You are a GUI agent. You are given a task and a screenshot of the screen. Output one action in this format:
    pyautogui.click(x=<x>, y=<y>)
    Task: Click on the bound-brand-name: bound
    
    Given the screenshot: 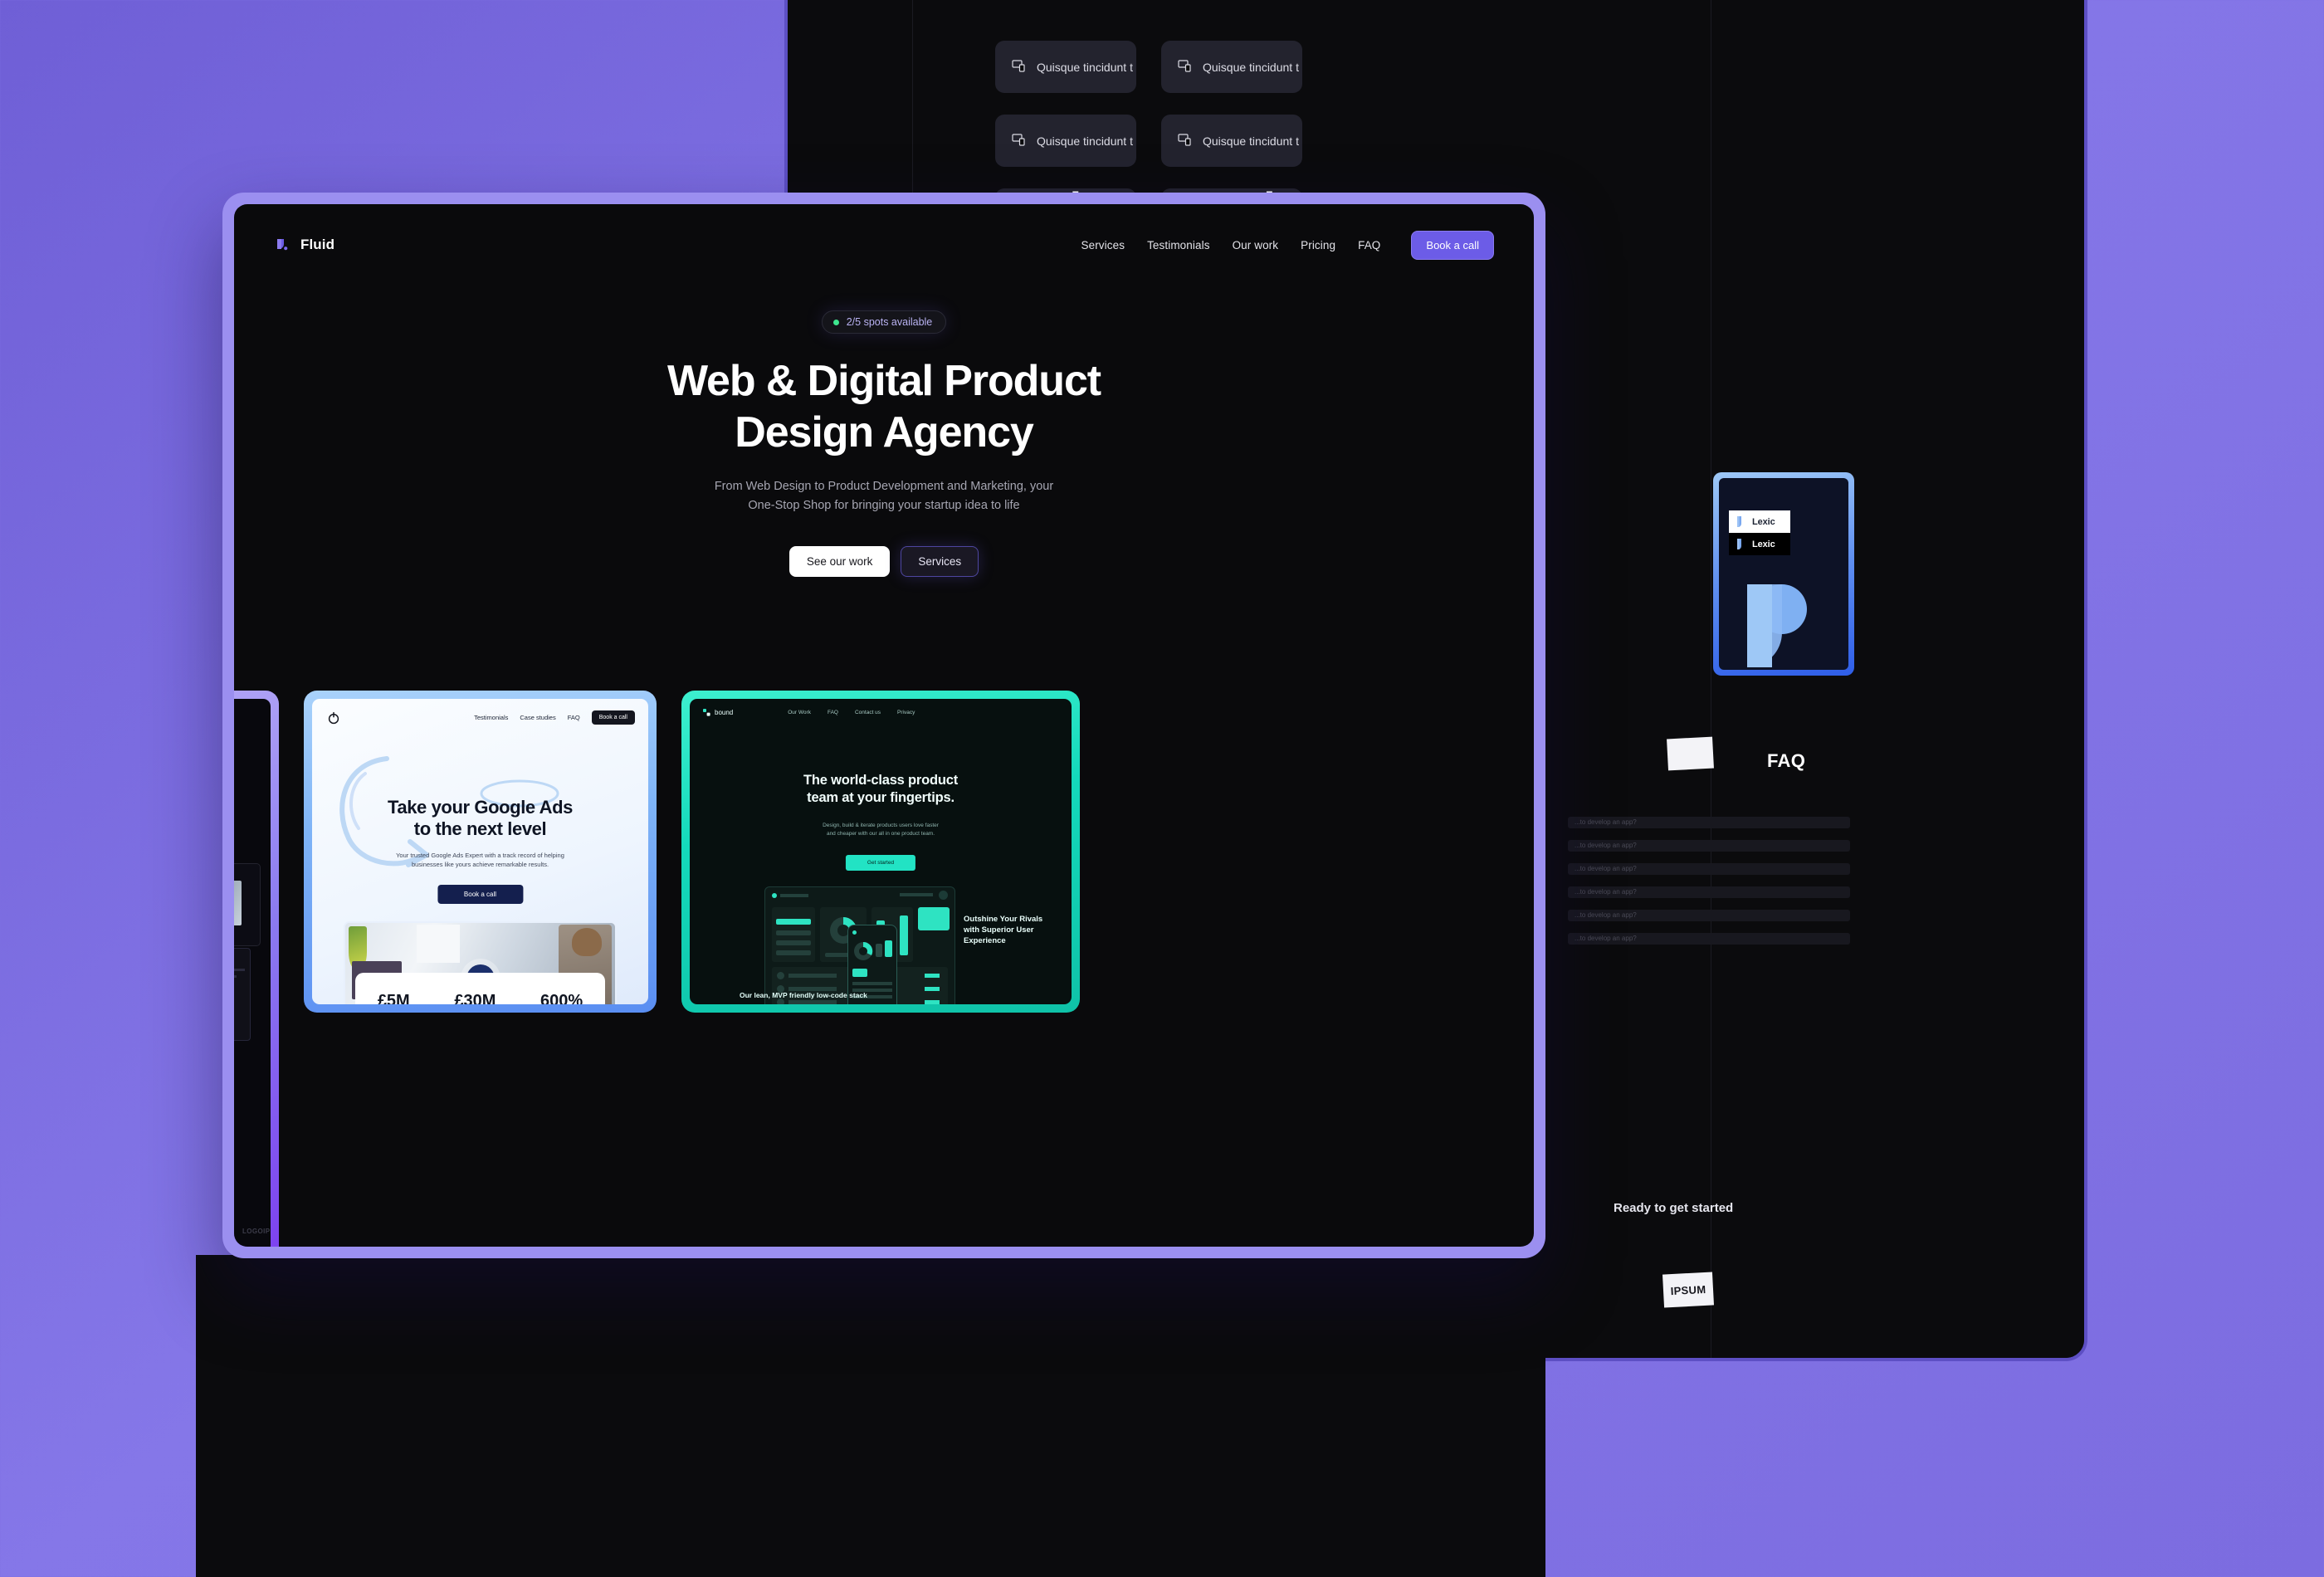 What is the action you would take?
    pyautogui.click(x=724, y=712)
    